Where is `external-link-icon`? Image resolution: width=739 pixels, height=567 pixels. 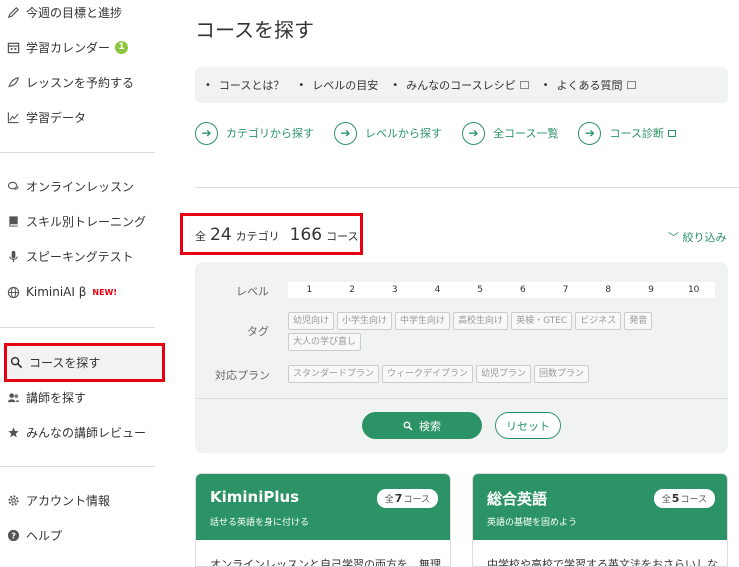 external-link-icon is located at coordinates (524, 85).